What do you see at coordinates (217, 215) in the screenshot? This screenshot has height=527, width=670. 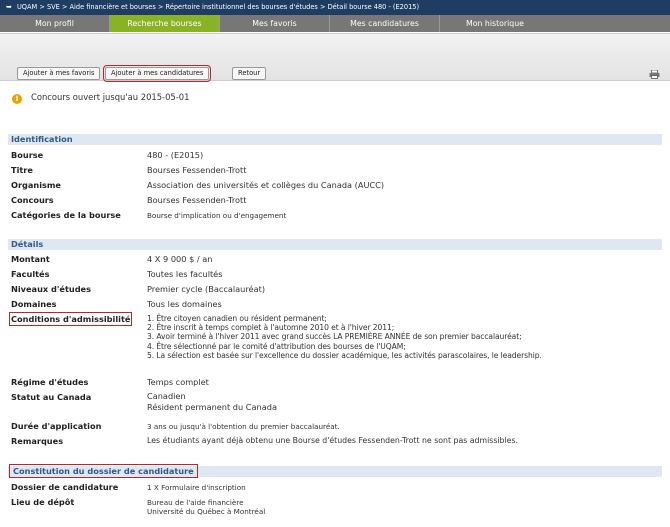 I see `value-categories: Bourse d'implication ou d'engagement` at bounding box center [217, 215].